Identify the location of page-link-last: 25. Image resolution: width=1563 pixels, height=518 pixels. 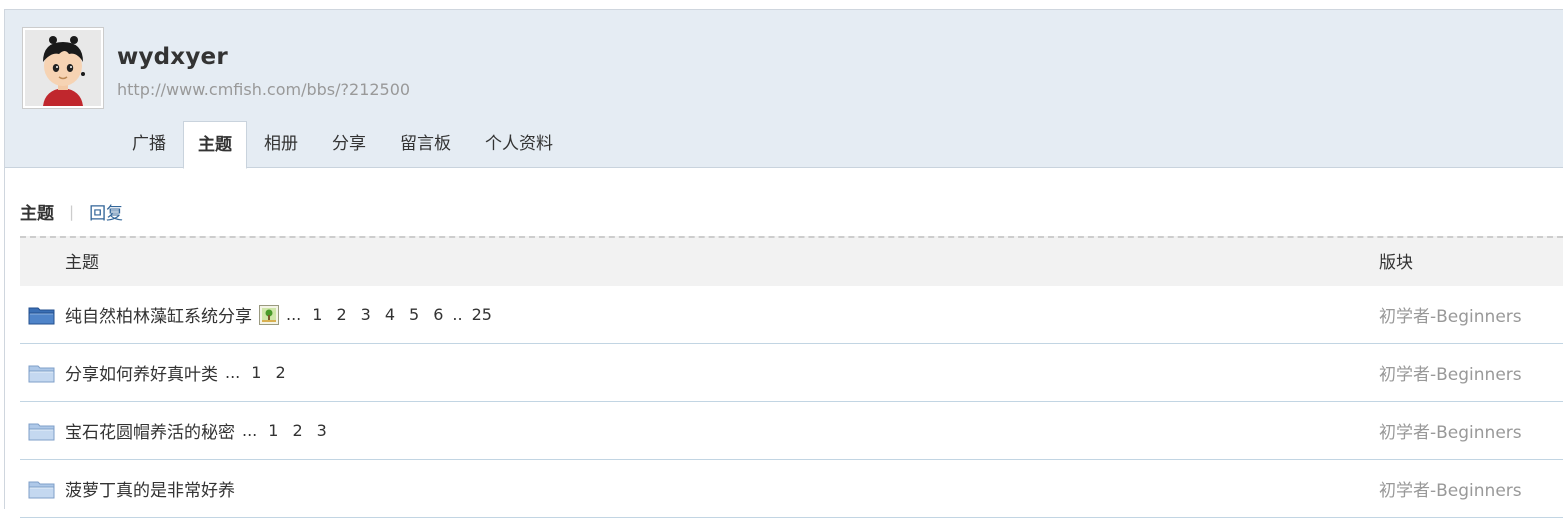
(482, 314).